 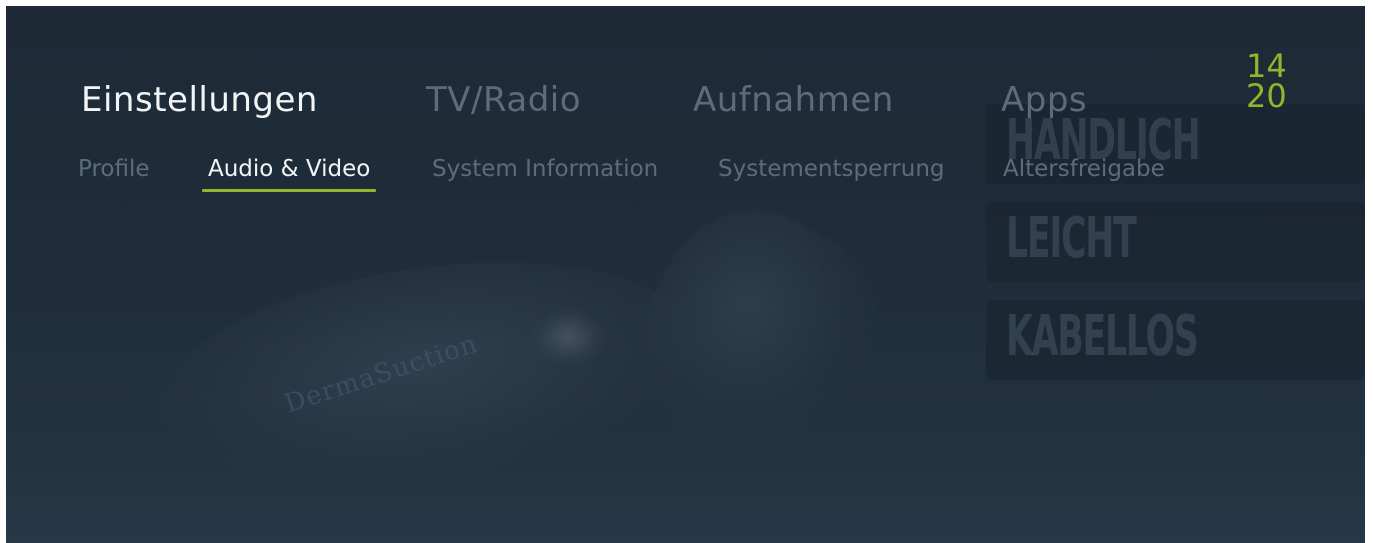 I want to click on main-tab-einstellungen: Einstellungen, so click(x=199, y=100).